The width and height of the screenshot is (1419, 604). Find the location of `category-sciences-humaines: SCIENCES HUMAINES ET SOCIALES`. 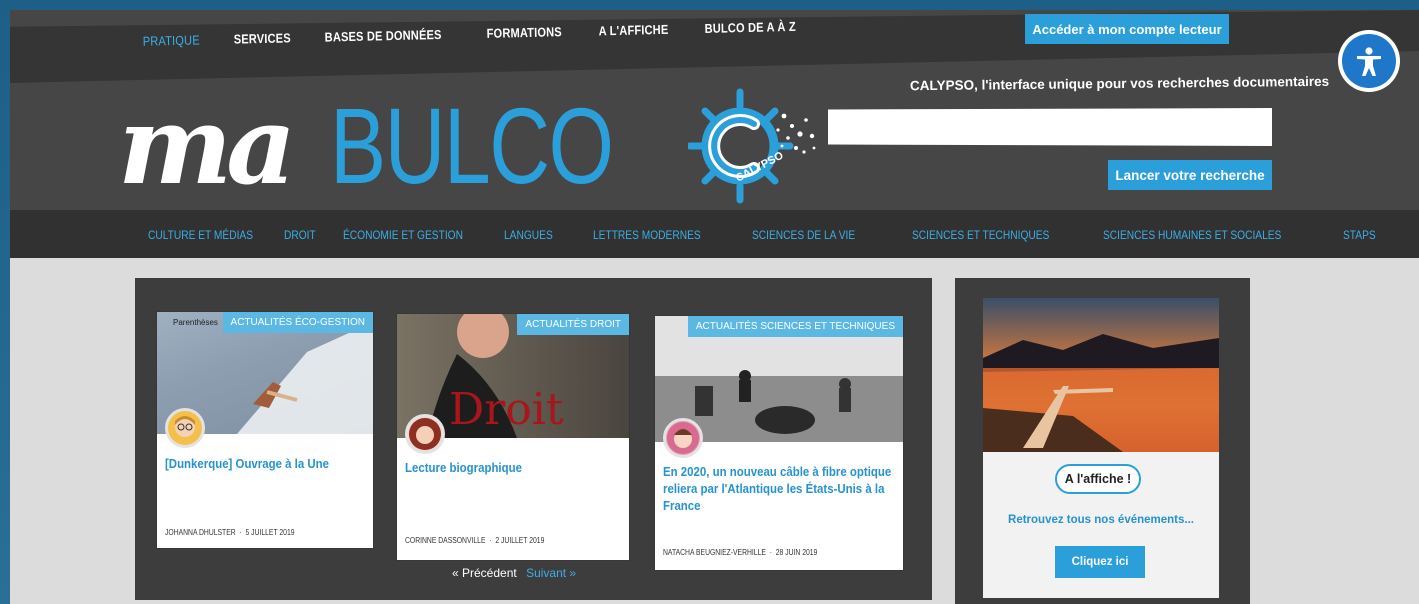

category-sciences-humaines: SCIENCES HUMAINES ET SOCIALES is located at coordinates (1192, 235).